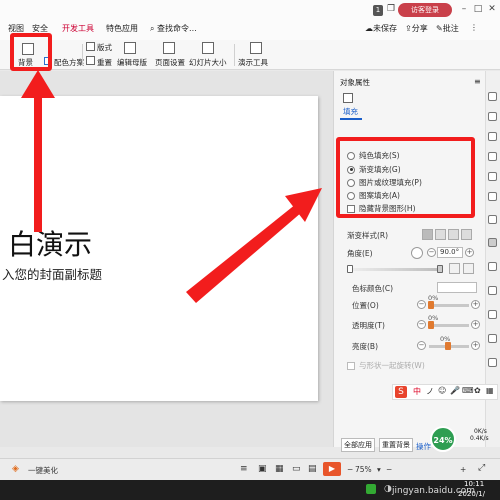 This screenshot has width=500, height=500. Describe the element at coordinates (38, 151) in the screenshot. I see `arrow-up-icon` at that location.